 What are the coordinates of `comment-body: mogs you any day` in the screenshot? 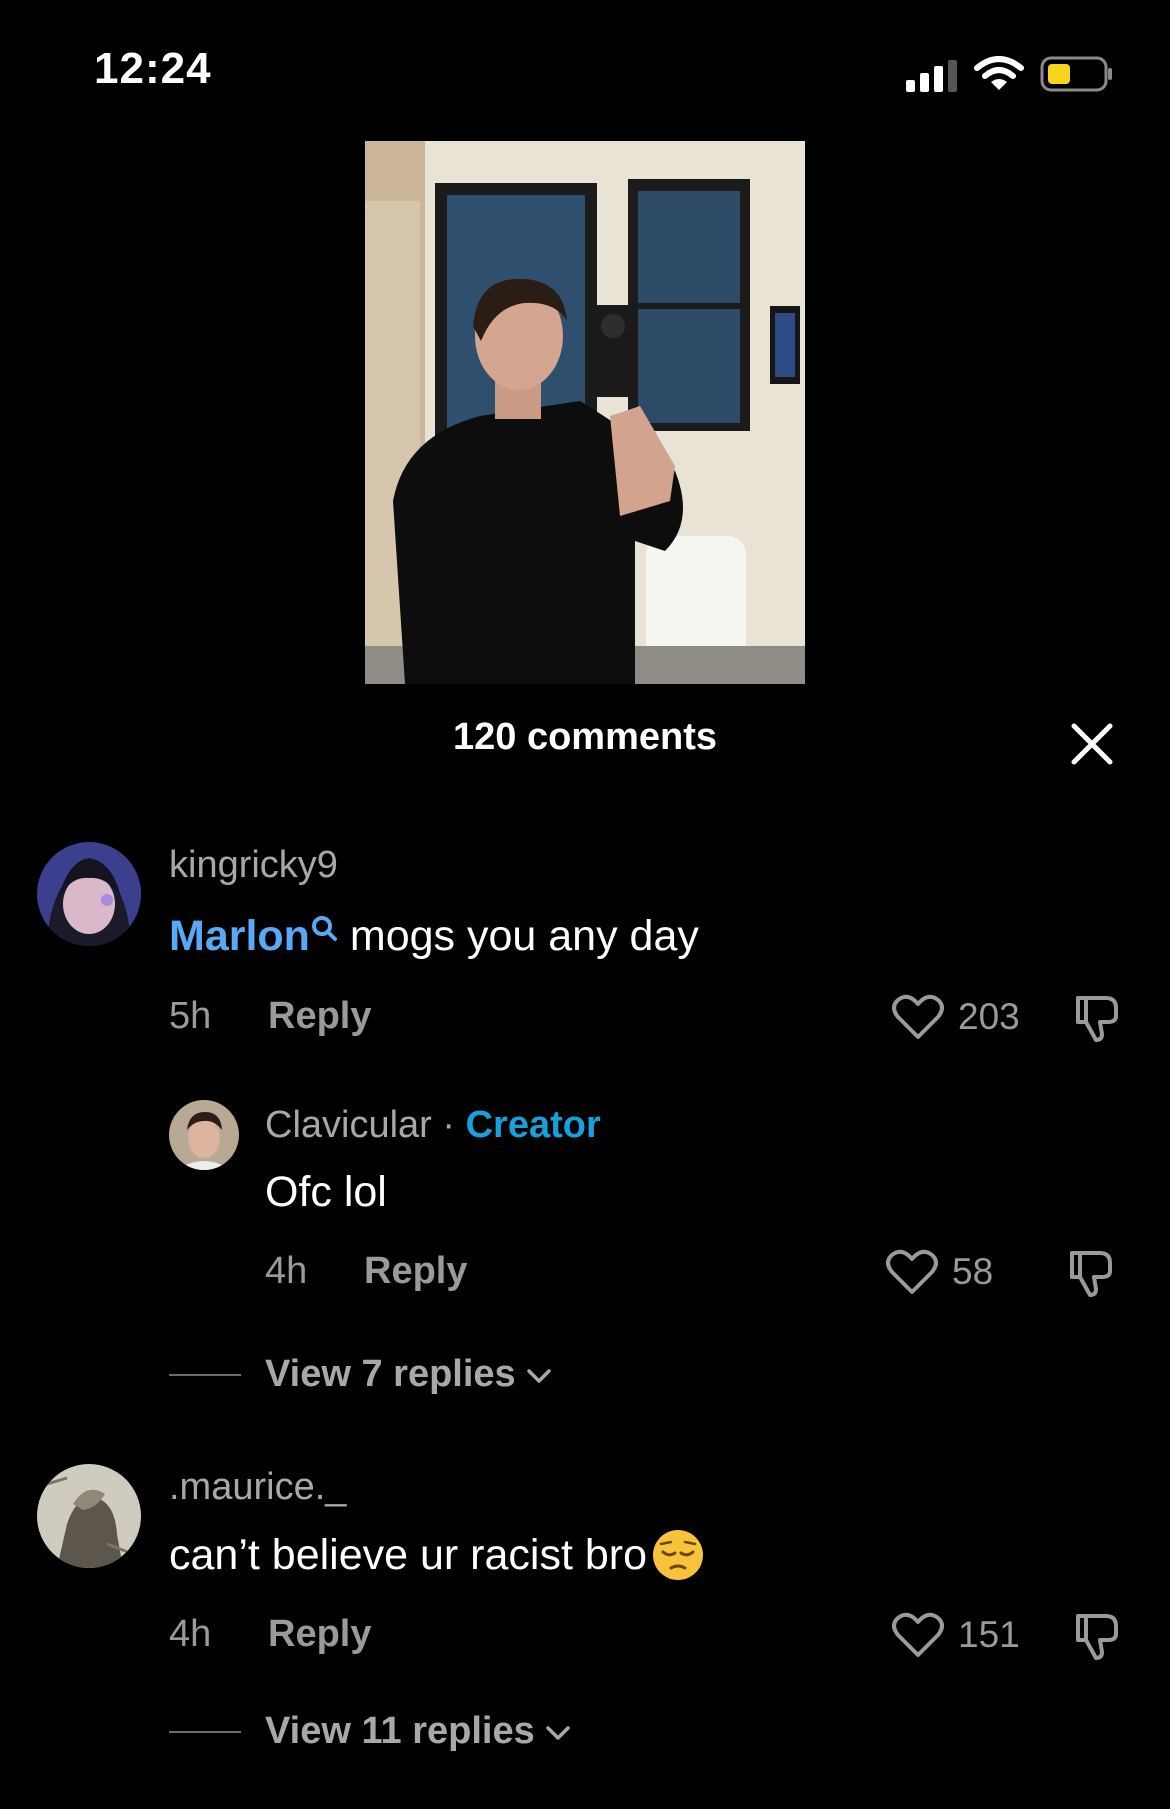 It's located at (518, 936).